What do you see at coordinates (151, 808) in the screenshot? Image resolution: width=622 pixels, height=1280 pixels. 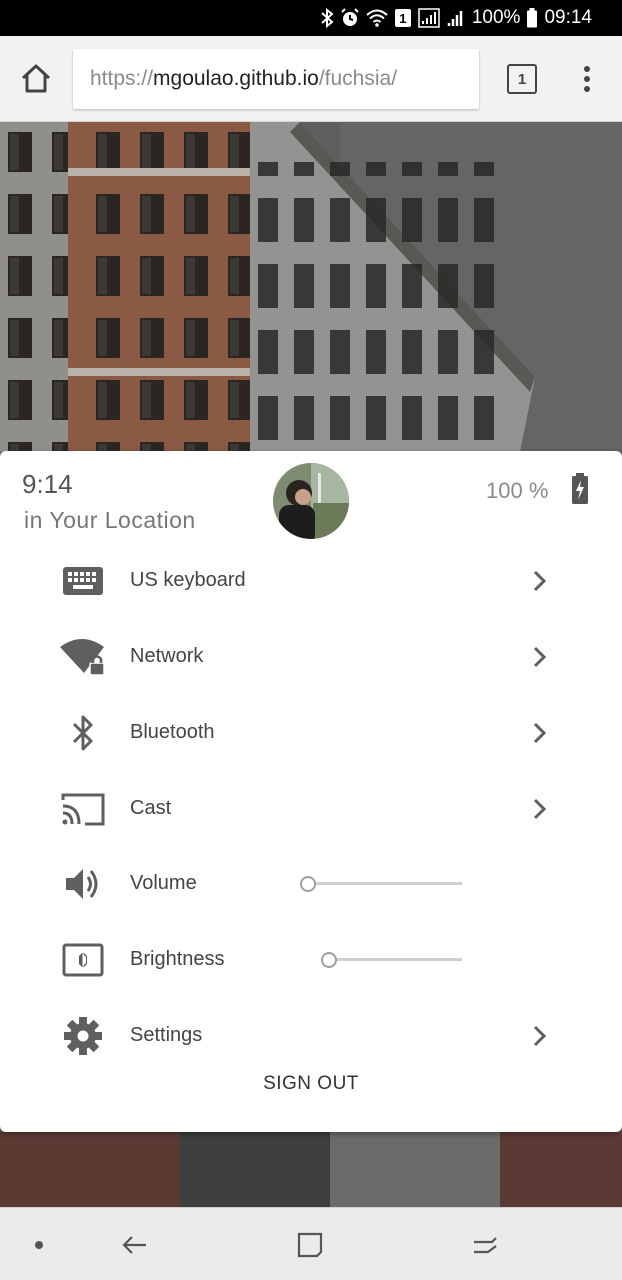 I see `menu-row-label: Cast` at bounding box center [151, 808].